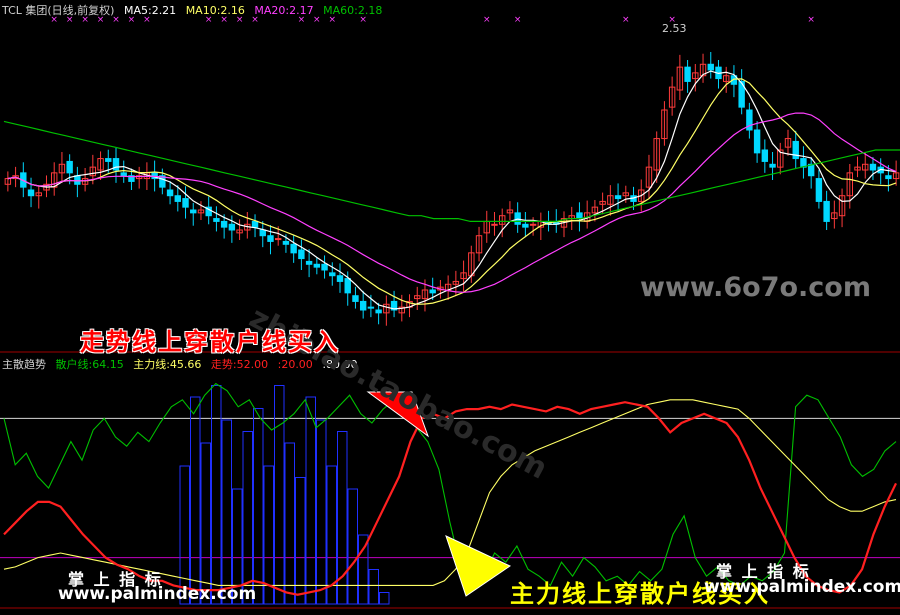  I want to click on ma10-label: MA10:2.16, so click(215, 10).